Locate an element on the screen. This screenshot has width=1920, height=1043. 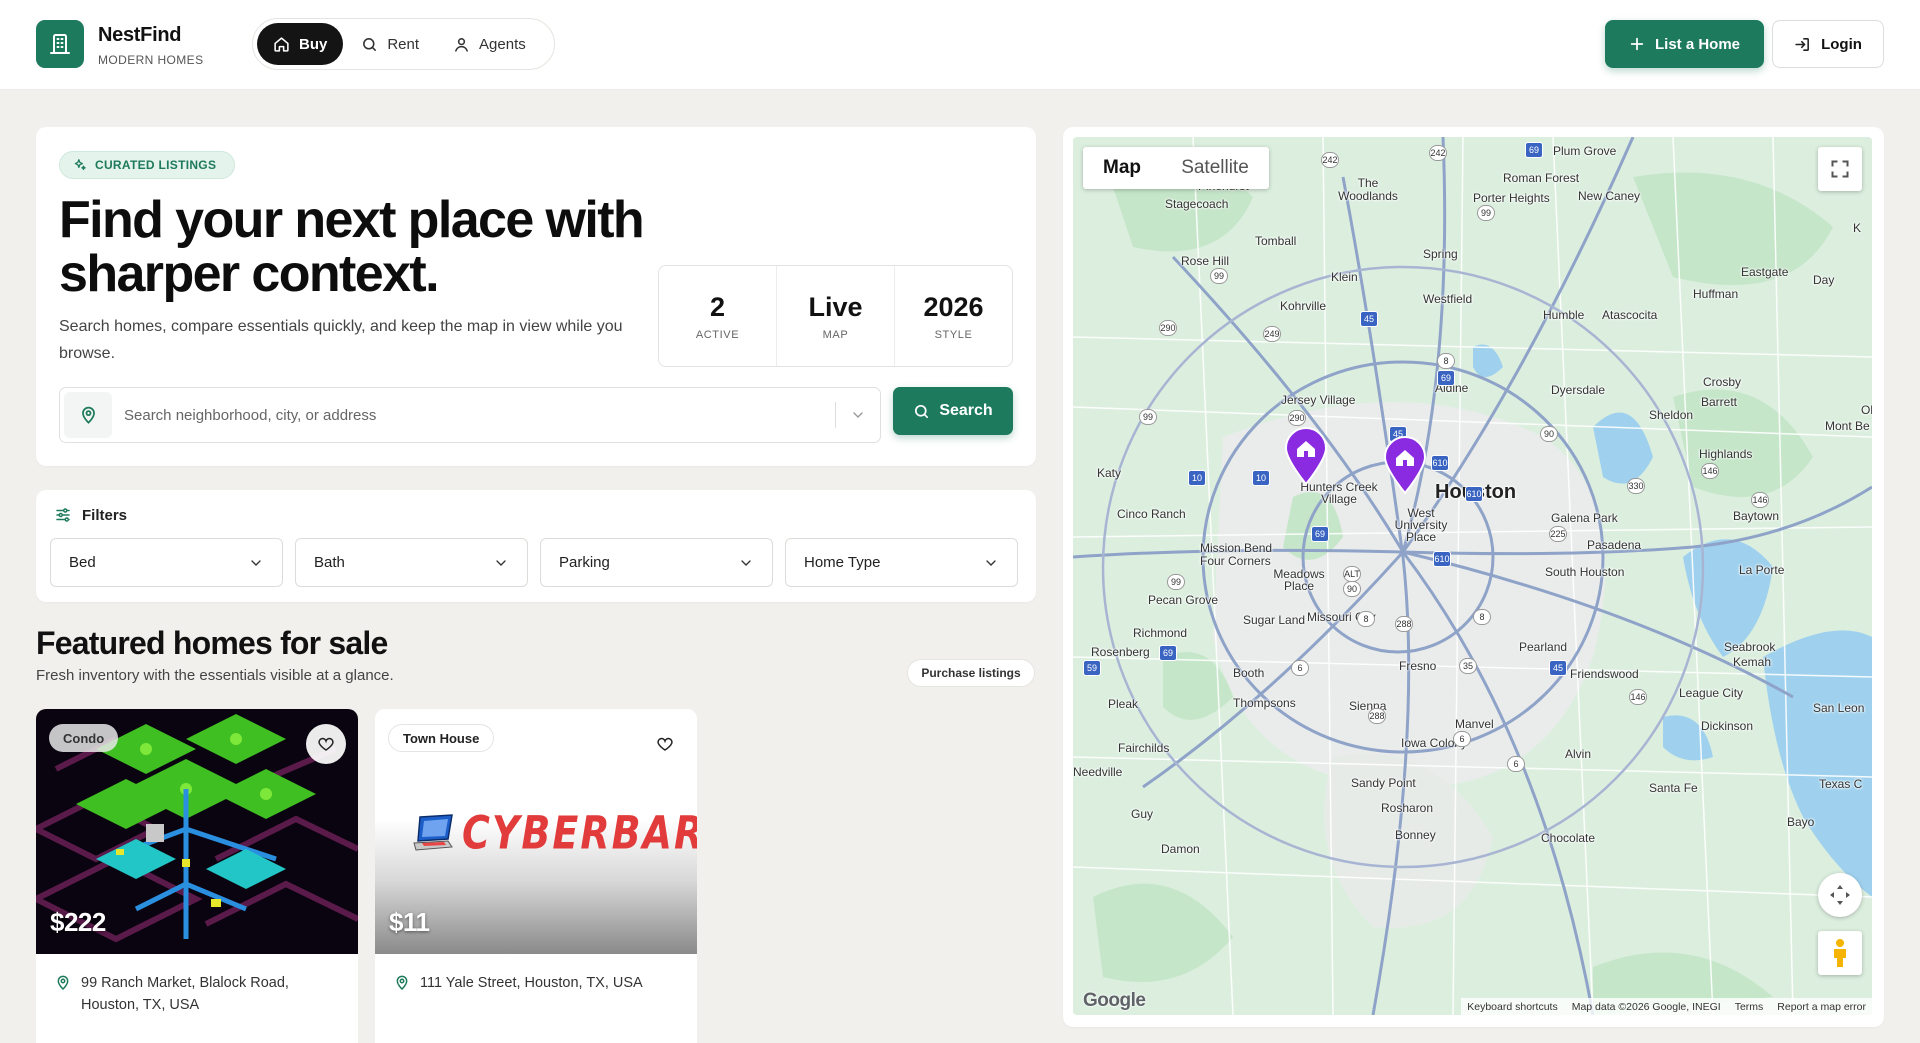
home-marker-icon is located at coordinates (1405, 465).